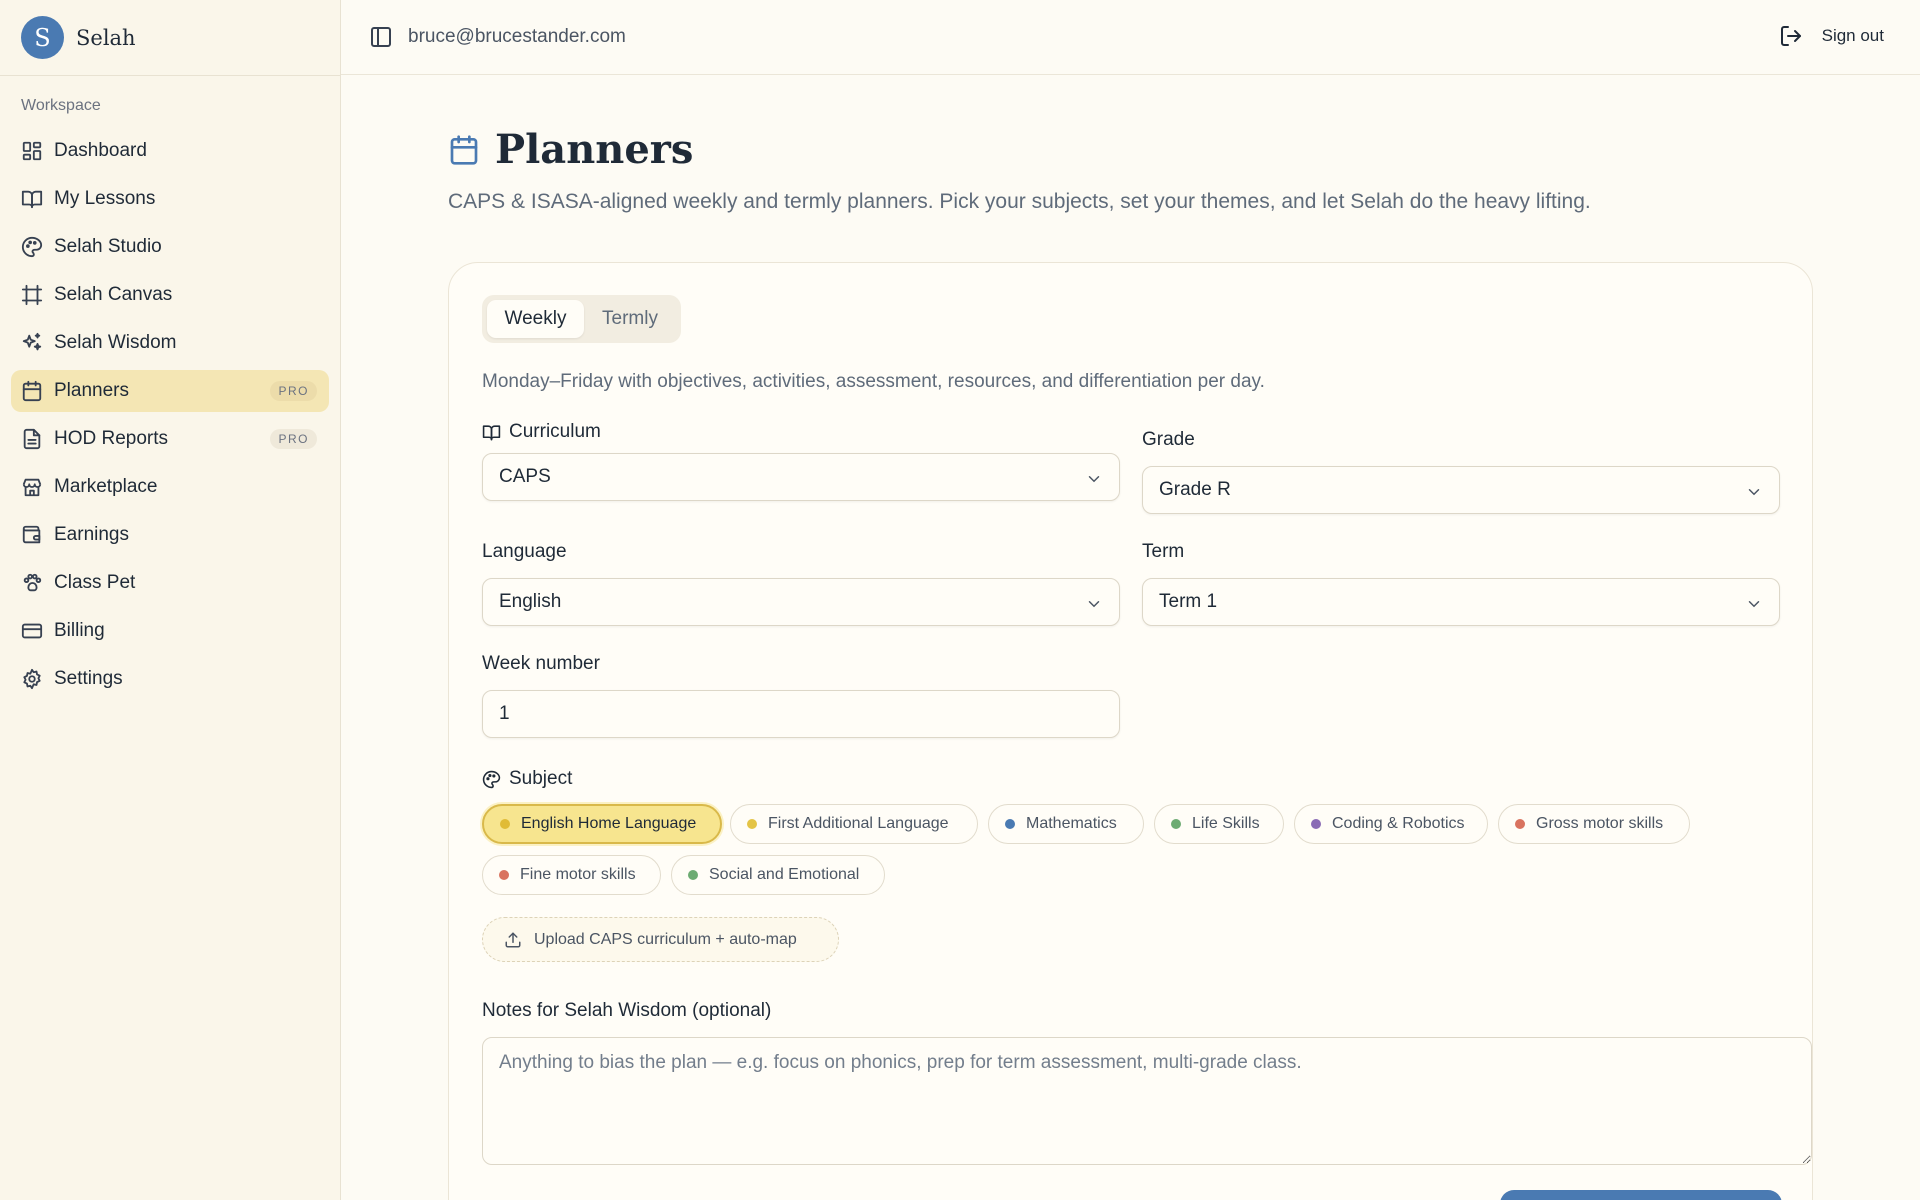 Image resolution: width=1920 pixels, height=1200 pixels. Describe the element at coordinates (115, 342) in the screenshot. I see `sidebar-item-label: Selah Wisdom` at that location.